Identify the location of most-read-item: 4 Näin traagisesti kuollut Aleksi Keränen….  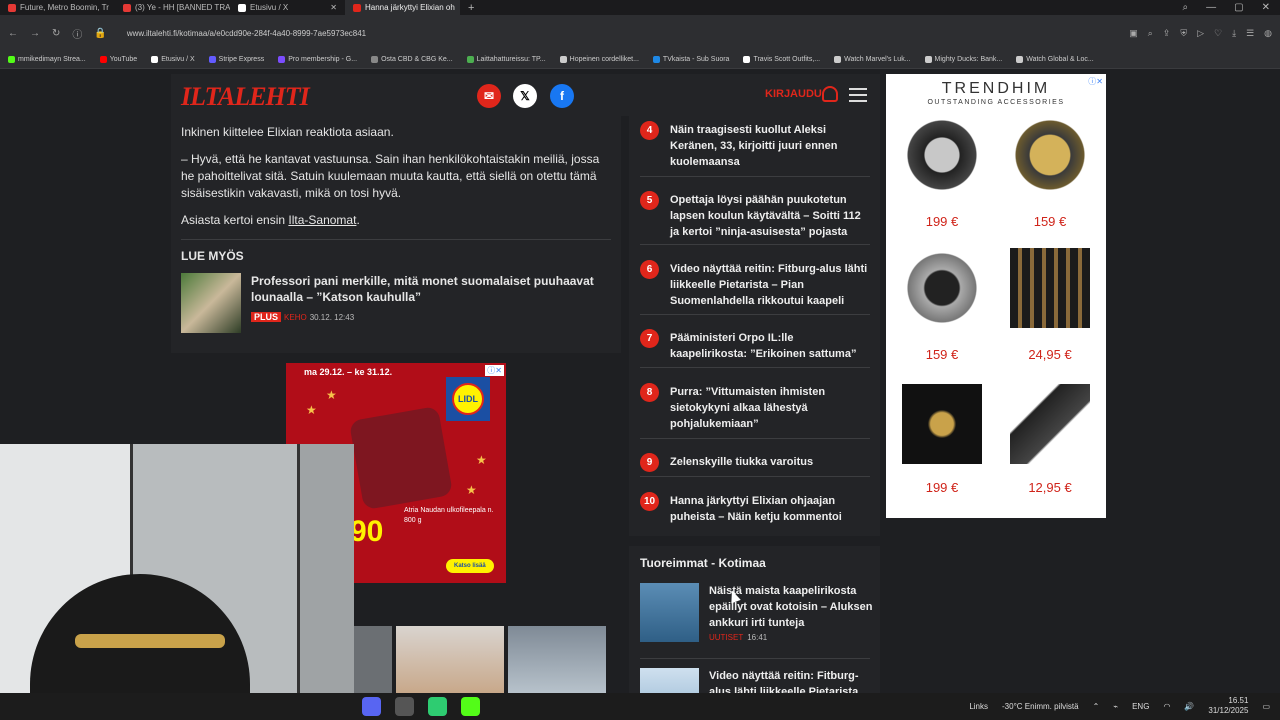
(755, 145).